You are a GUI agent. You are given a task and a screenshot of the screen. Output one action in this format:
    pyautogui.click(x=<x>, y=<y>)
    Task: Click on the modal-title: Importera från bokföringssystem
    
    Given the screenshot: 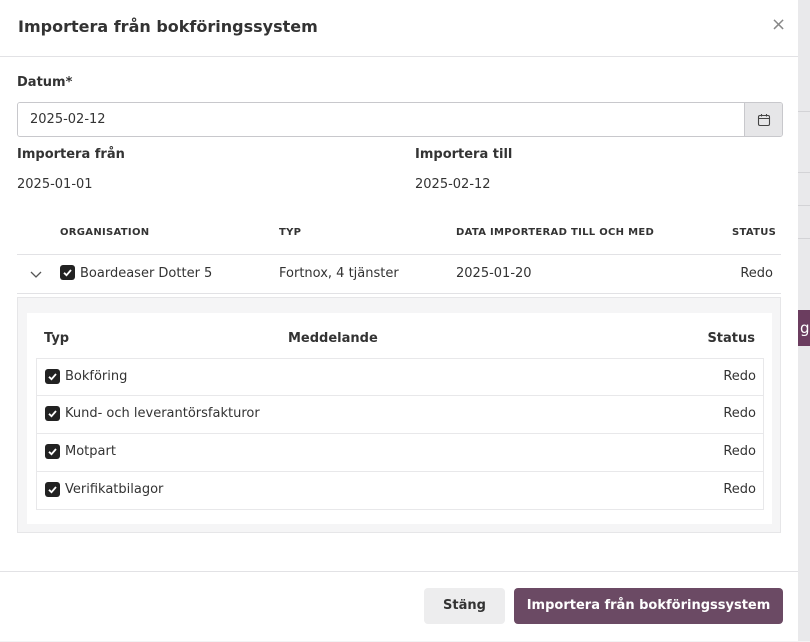 What is the action you would take?
    pyautogui.click(x=168, y=26)
    